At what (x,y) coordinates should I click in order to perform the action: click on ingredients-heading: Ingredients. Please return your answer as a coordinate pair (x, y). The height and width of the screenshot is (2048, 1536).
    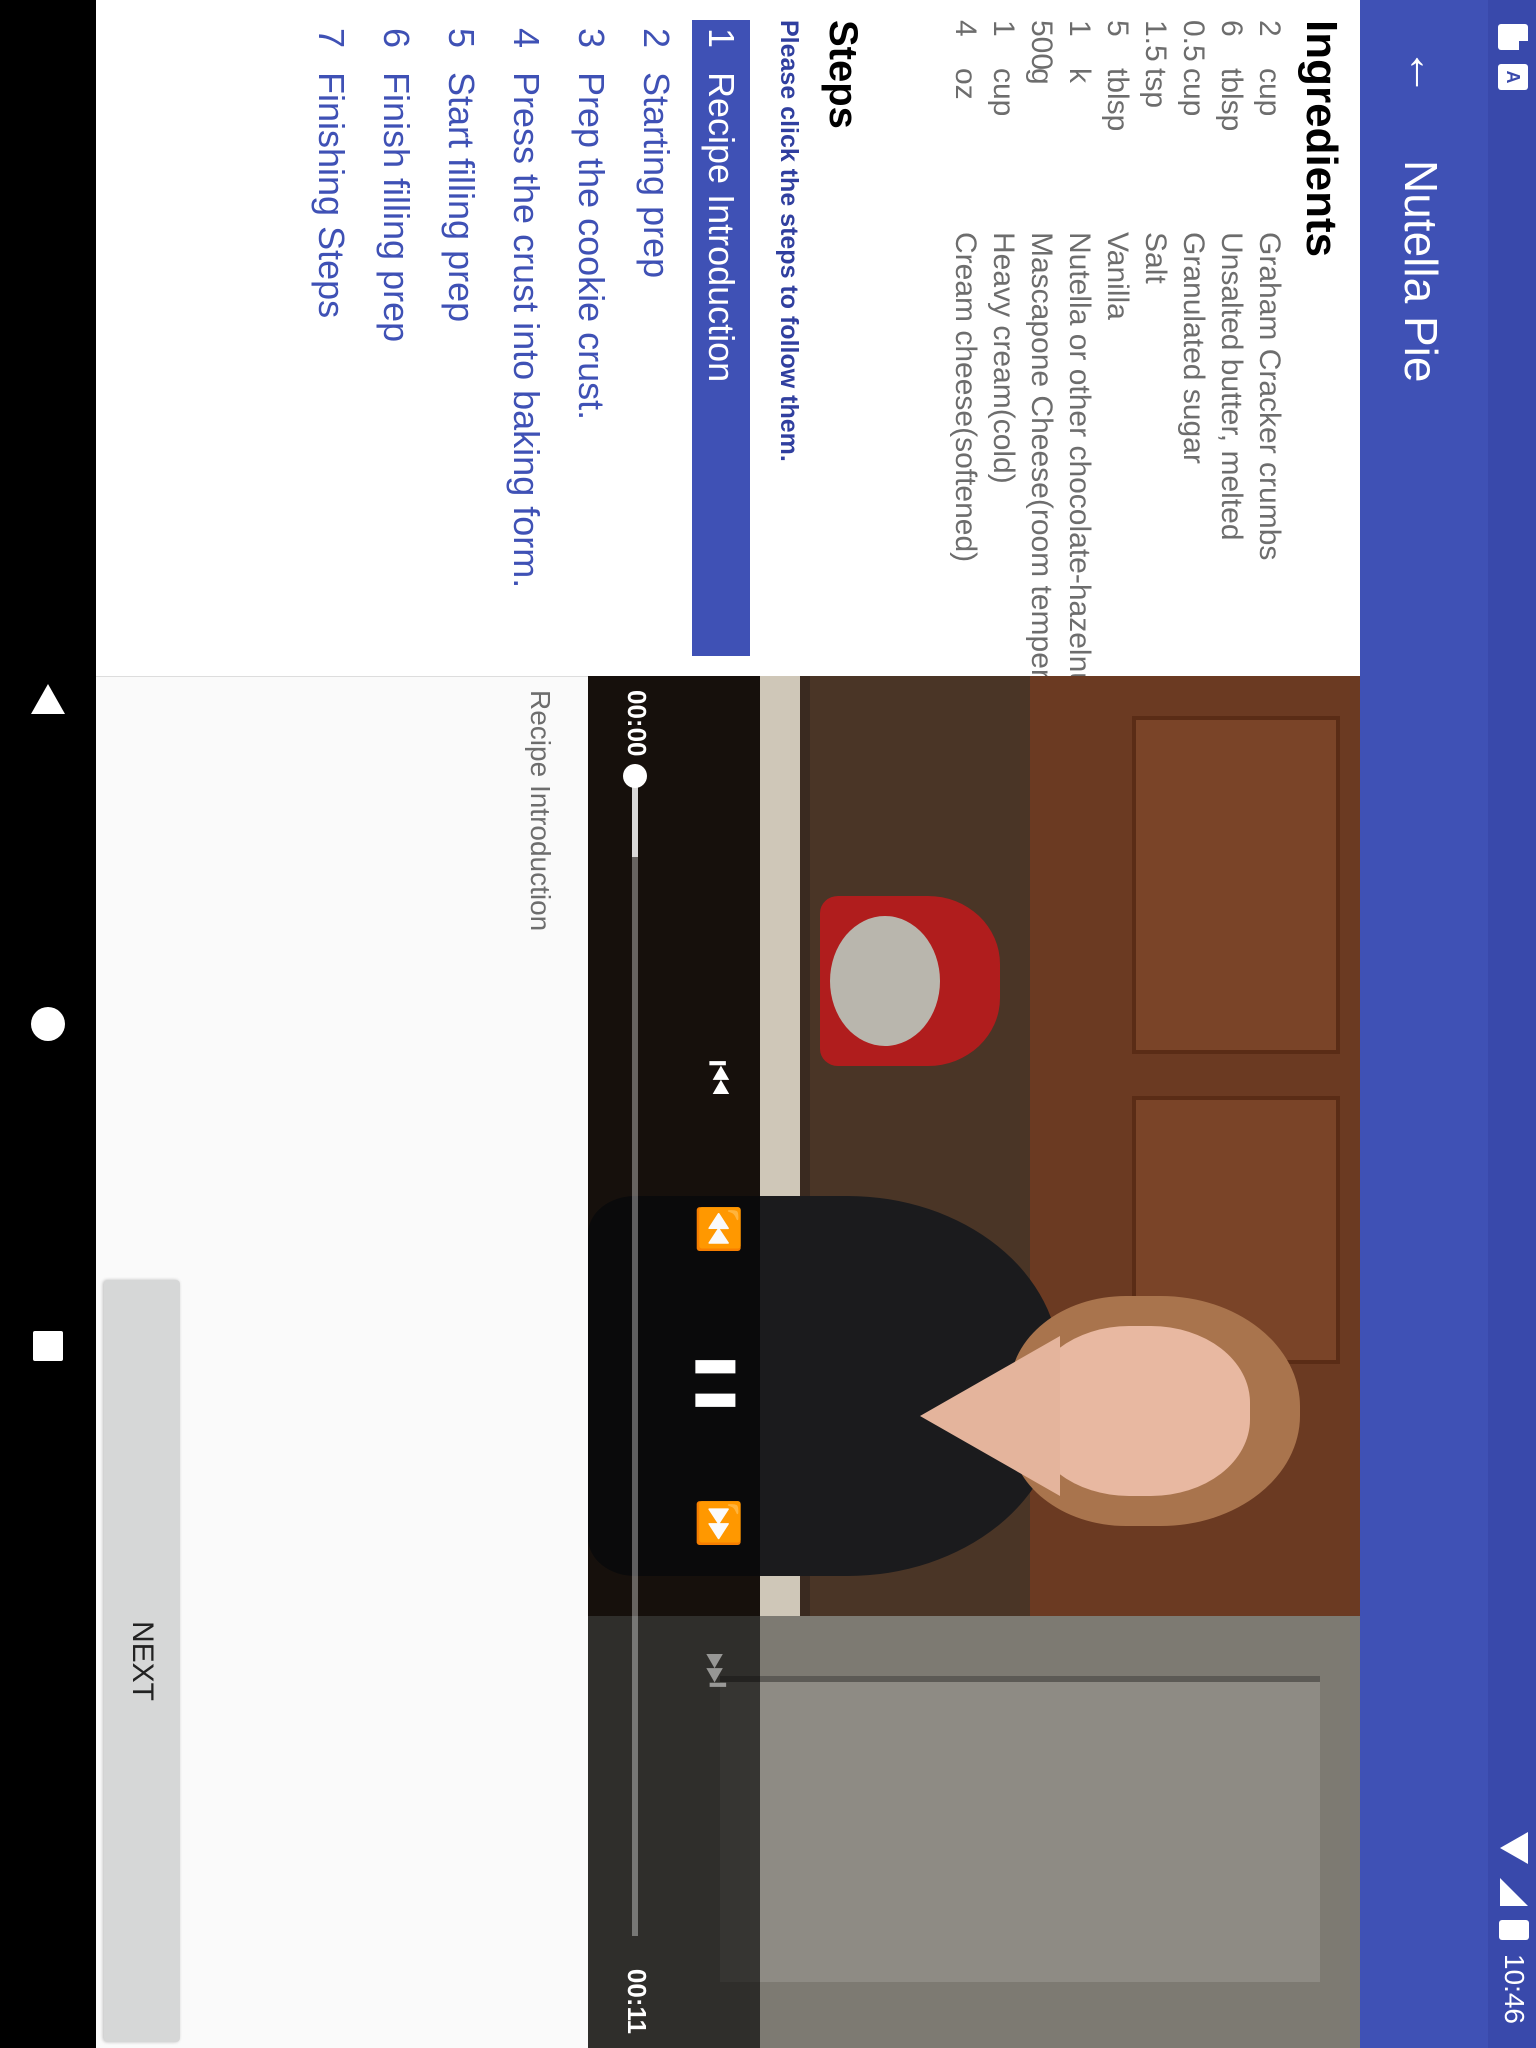
    Looking at the image, I should click on (1321, 139).